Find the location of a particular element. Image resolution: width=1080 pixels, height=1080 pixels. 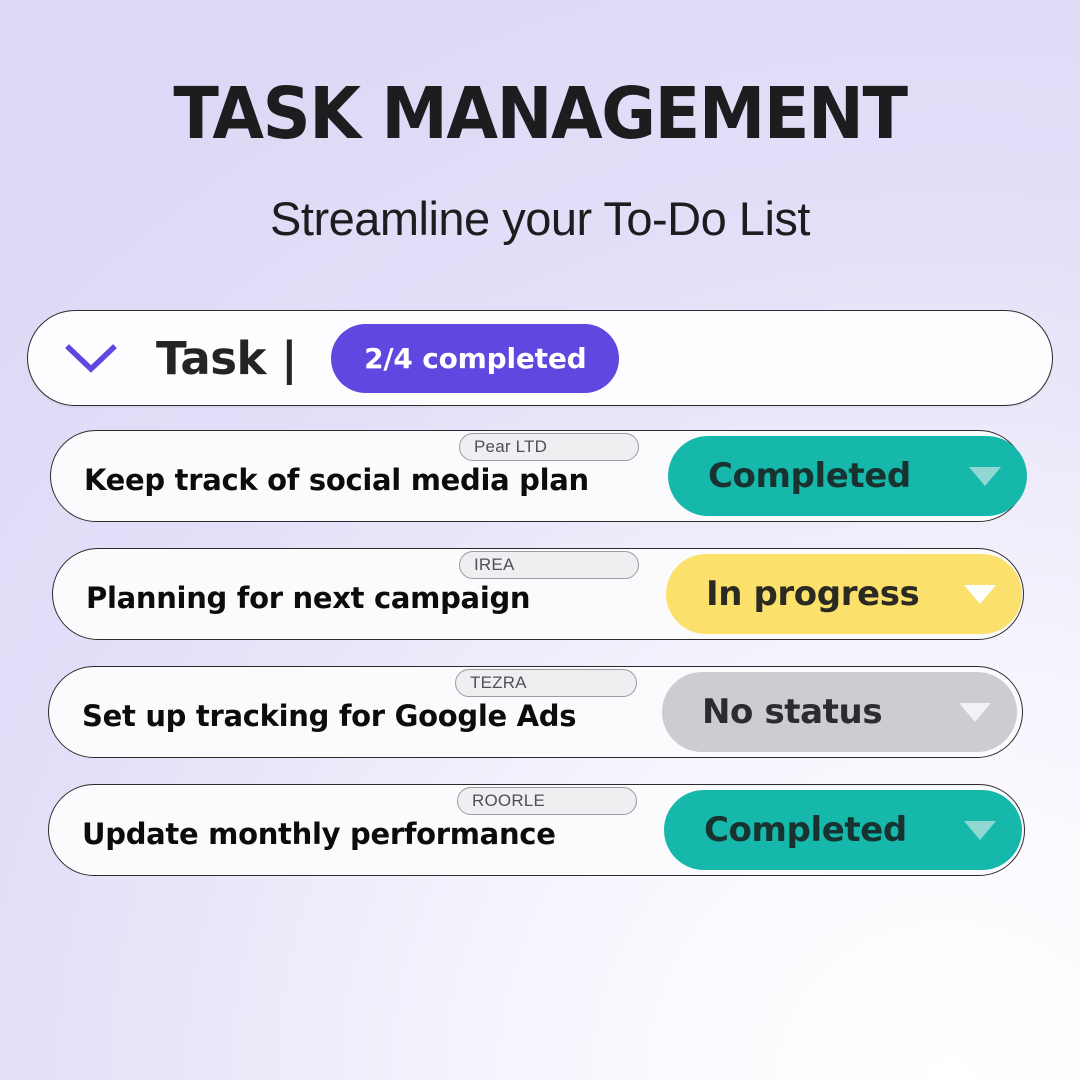

status-dropdown: In progress is located at coordinates (844, 594).